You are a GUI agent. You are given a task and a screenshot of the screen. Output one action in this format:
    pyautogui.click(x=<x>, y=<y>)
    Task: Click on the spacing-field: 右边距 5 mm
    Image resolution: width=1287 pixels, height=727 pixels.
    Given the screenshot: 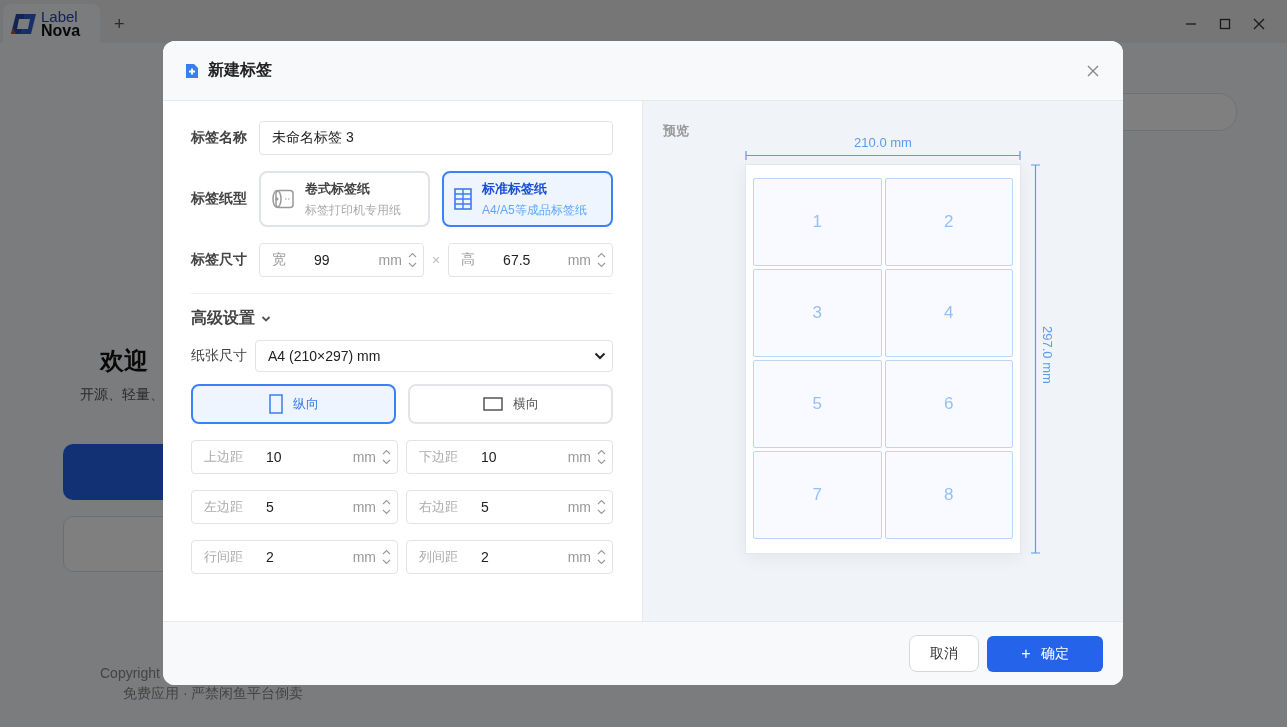 What is the action you would take?
    pyautogui.click(x=509, y=507)
    